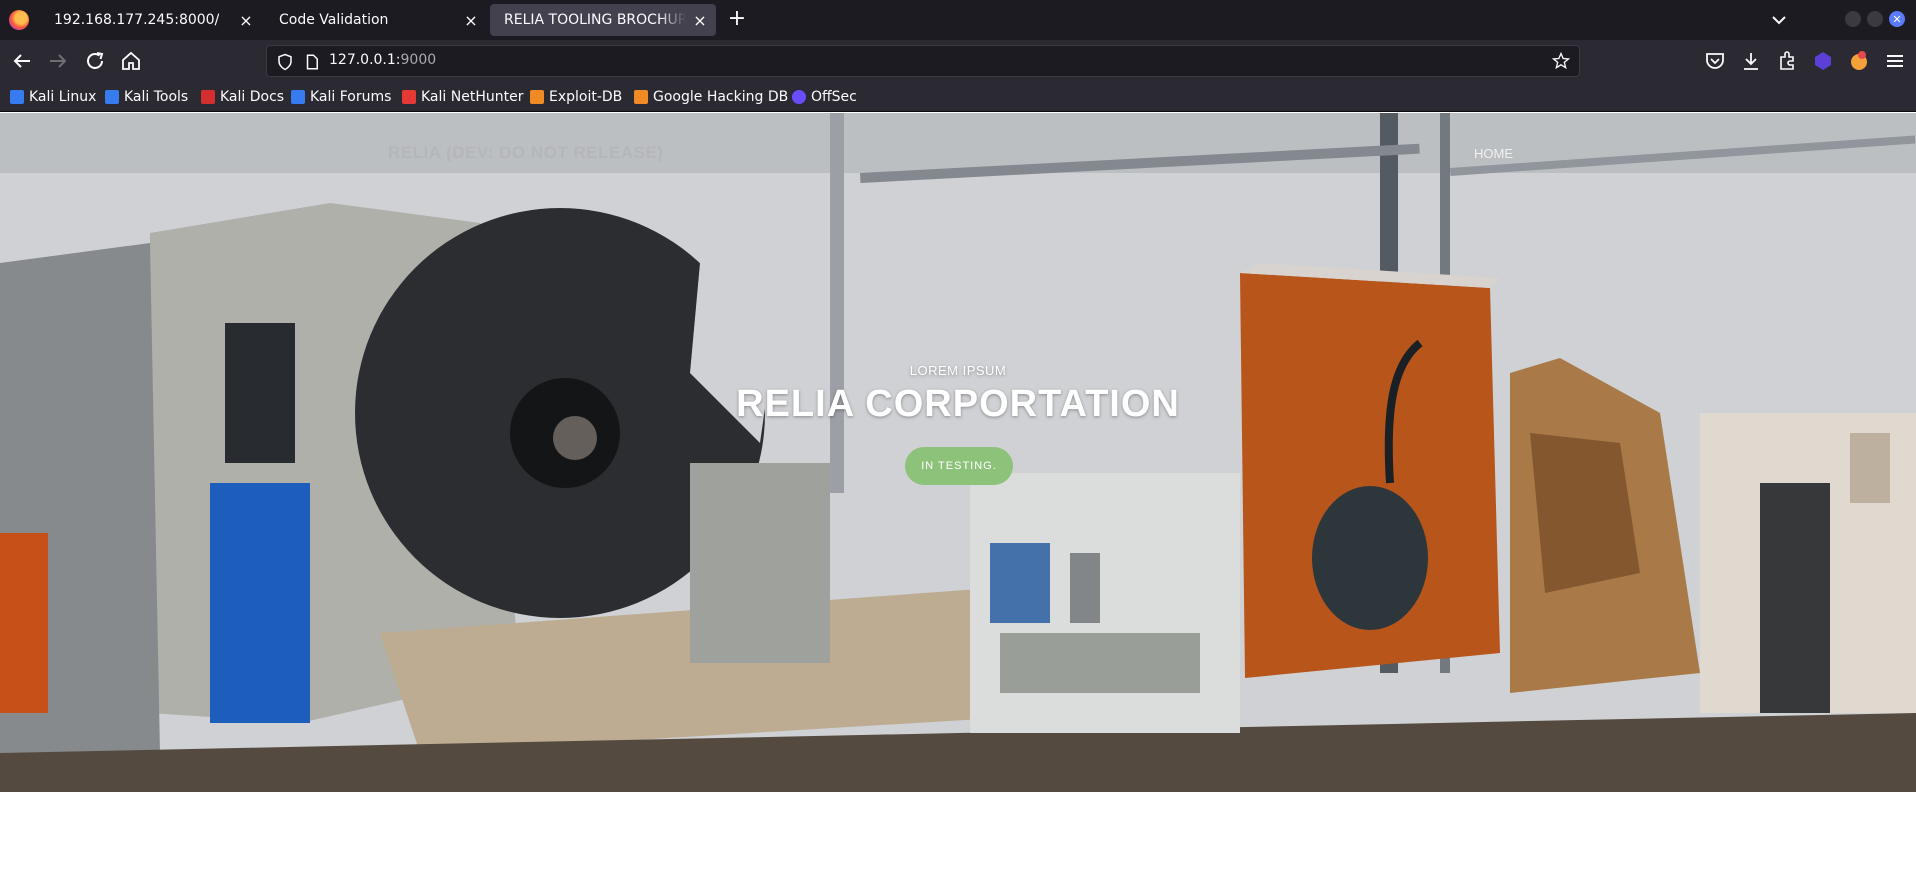  Describe the element at coordinates (1897, 19) in the screenshot. I see `close-window-button: ✕` at that location.